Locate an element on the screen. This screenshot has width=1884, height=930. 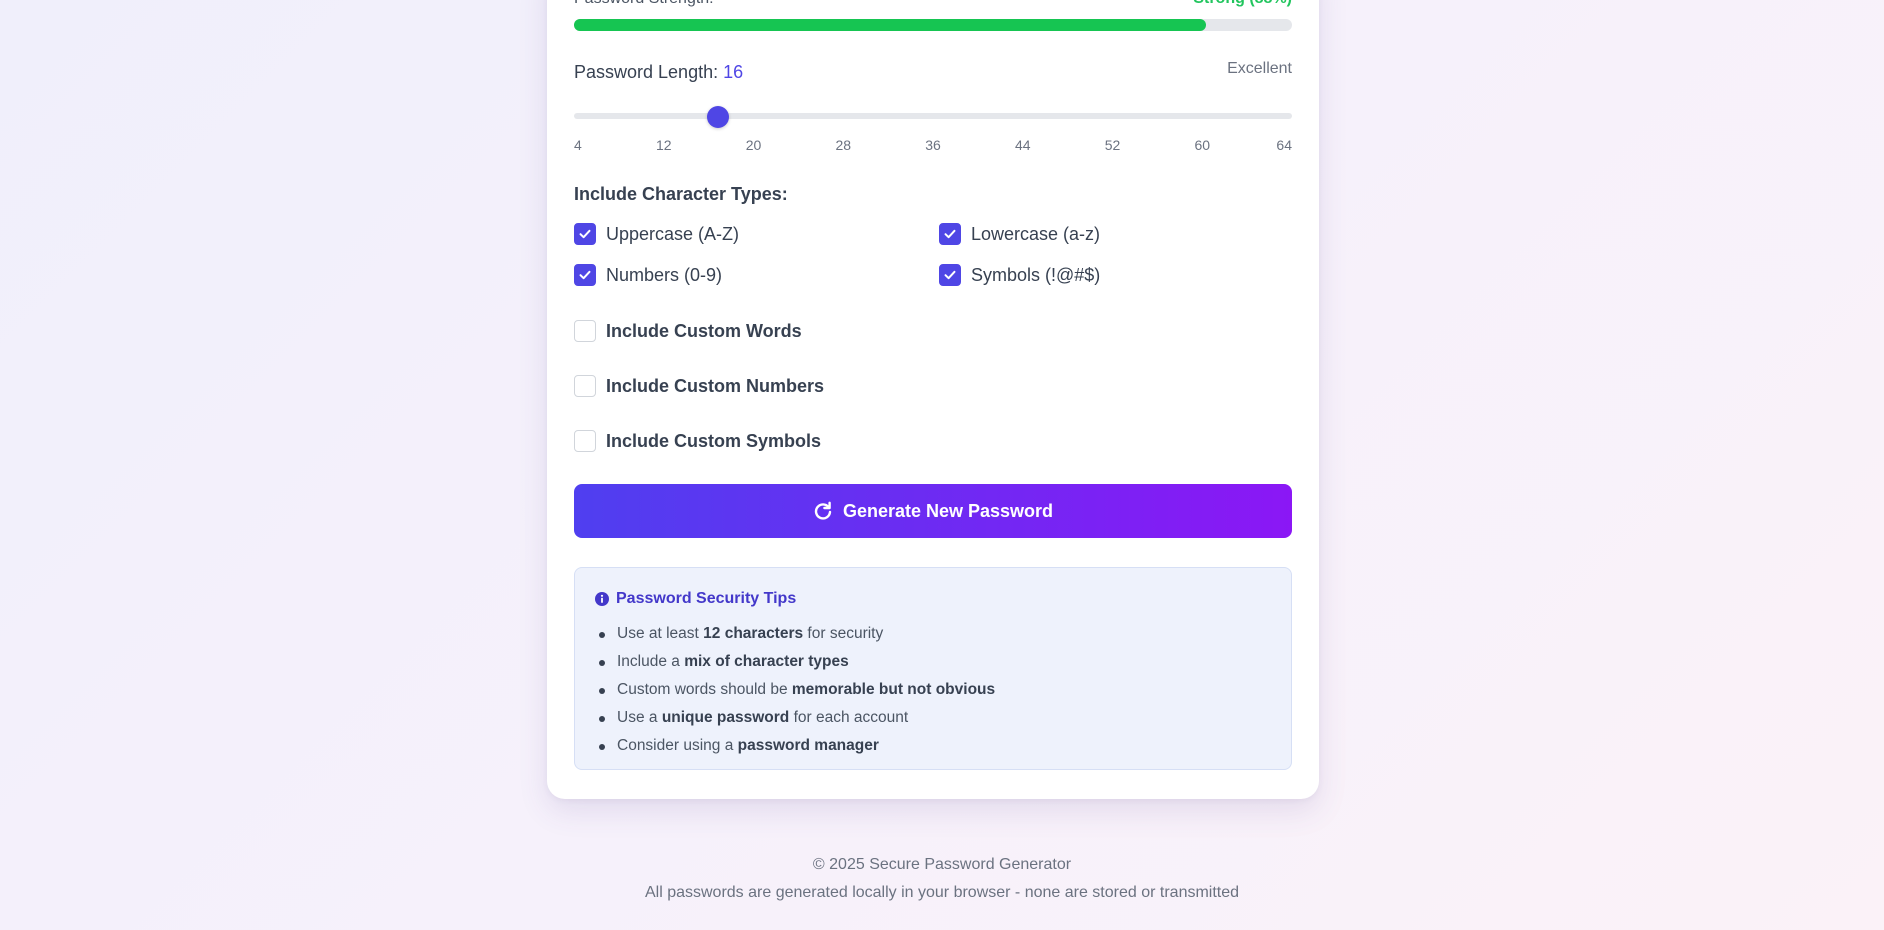
checkbox-custom-symbols: Include Custom Symbols is located at coordinates (697, 441).